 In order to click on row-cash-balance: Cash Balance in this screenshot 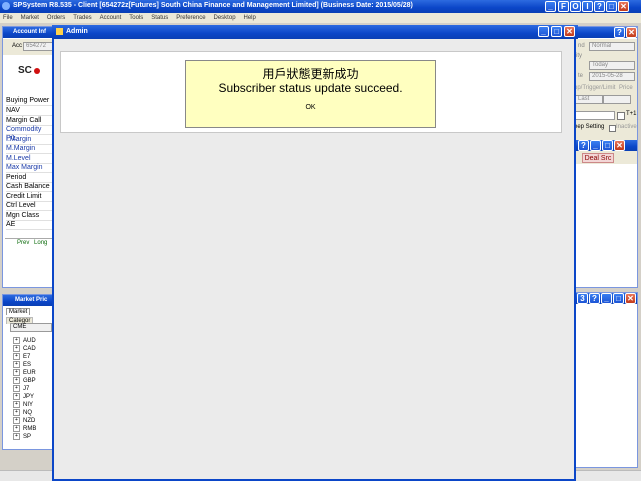, I will do `click(29, 187)`.